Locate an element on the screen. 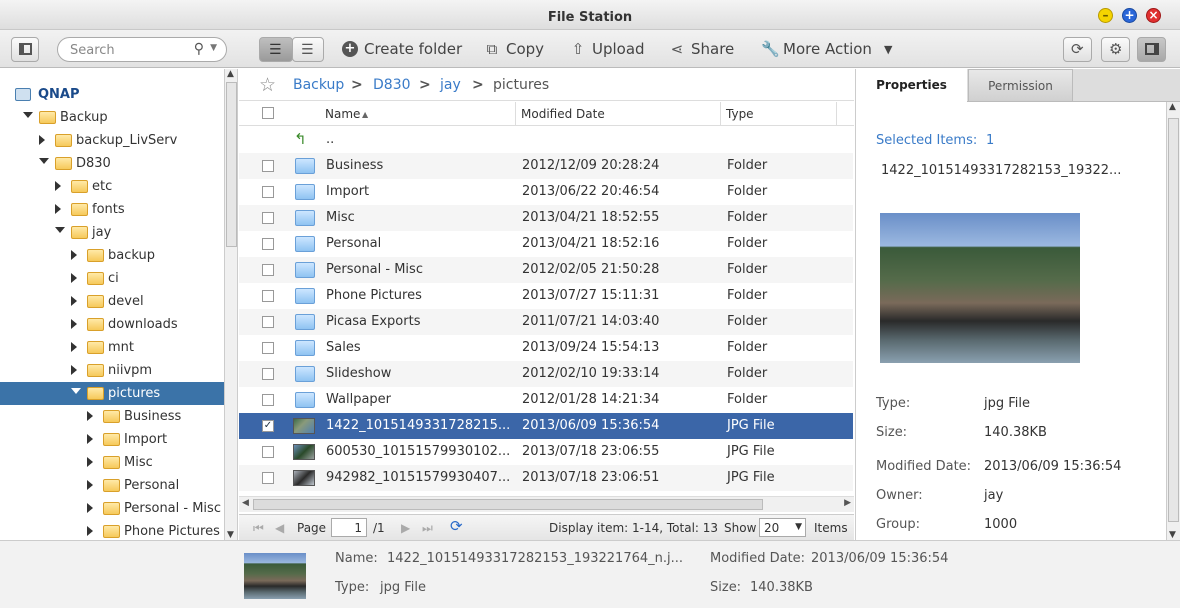 Image resolution: width=1180 pixels, height=608 pixels. tree-item: Phone Pictures is located at coordinates (112, 530).